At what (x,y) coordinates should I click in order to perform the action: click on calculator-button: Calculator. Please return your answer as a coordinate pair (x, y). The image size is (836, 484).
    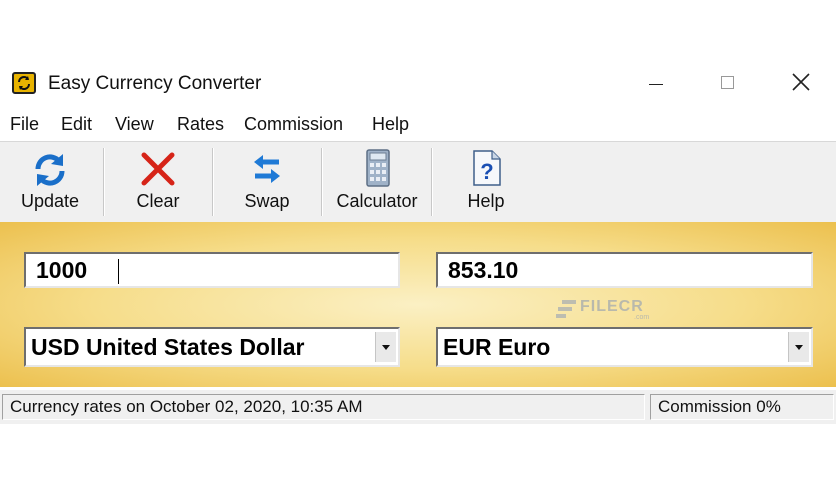
    Looking at the image, I should click on (377, 181).